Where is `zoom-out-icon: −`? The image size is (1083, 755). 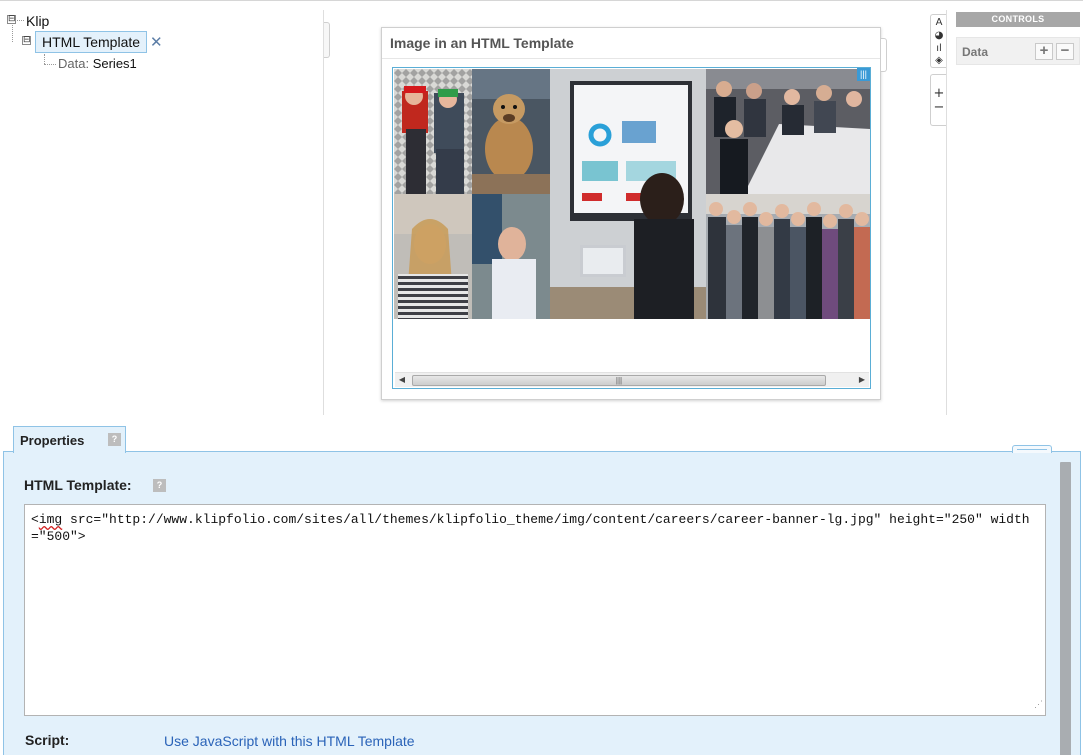
zoom-out-icon: − is located at coordinates (939, 107).